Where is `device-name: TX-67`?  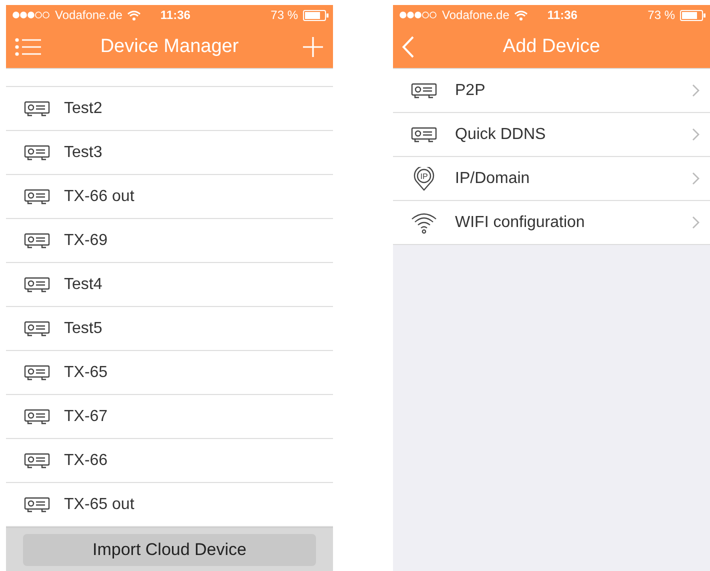 device-name: TX-67 is located at coordinates (86, 417).